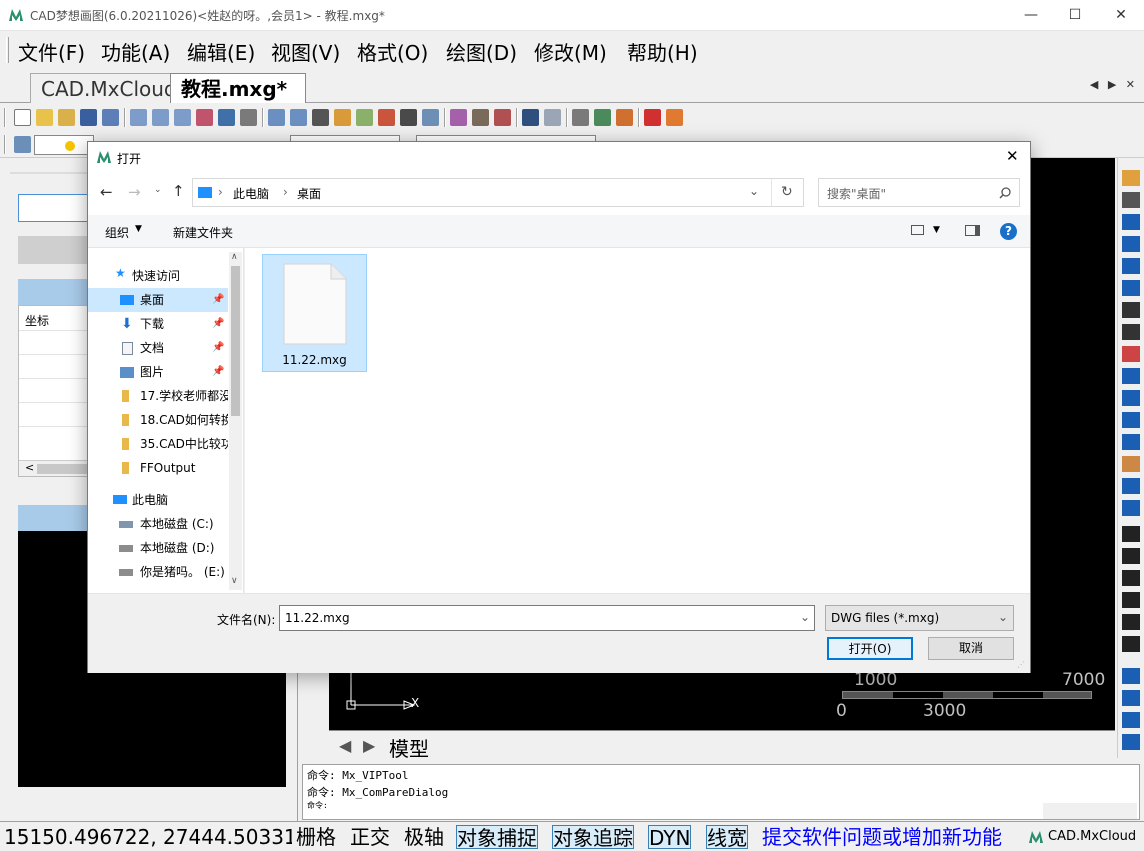 Image resolution: width=1144 pixels, height=851 pixels. I want to click on osnap-toggle: 对象捕捉, so click(497, 837).